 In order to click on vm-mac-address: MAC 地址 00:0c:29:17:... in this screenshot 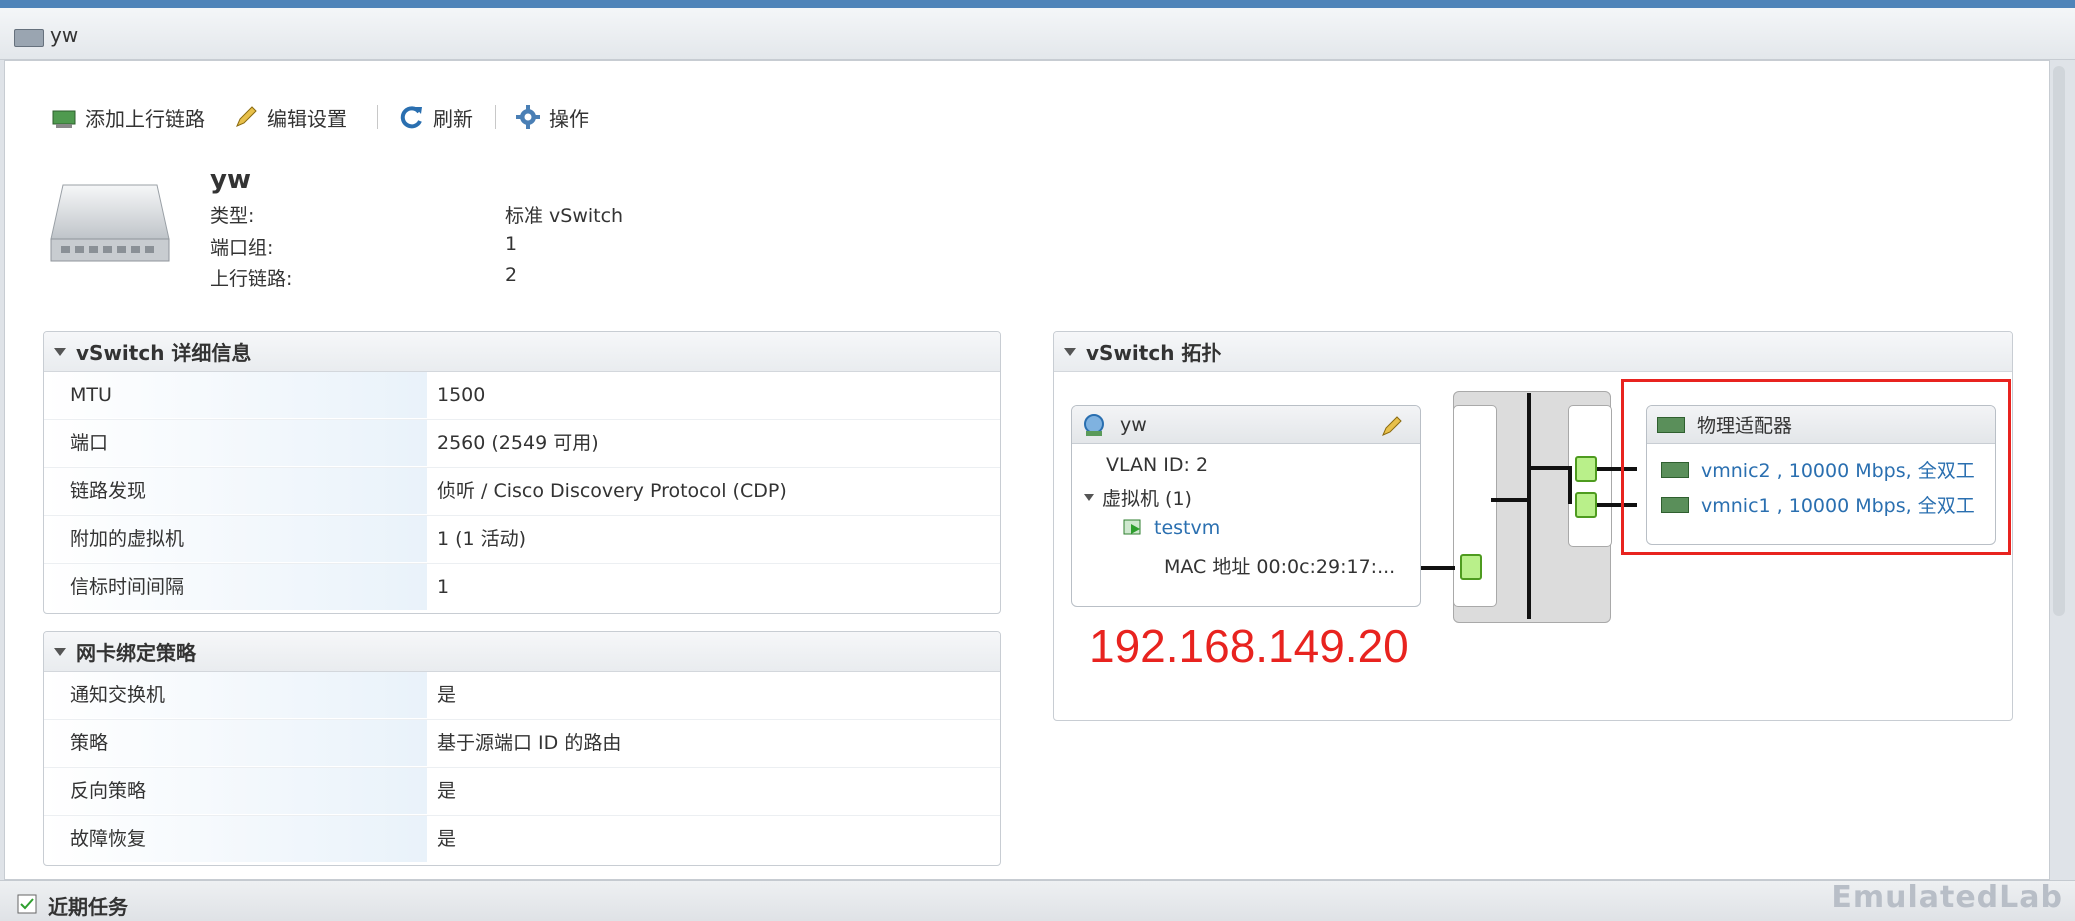, I will do `click(1280, 567)`.